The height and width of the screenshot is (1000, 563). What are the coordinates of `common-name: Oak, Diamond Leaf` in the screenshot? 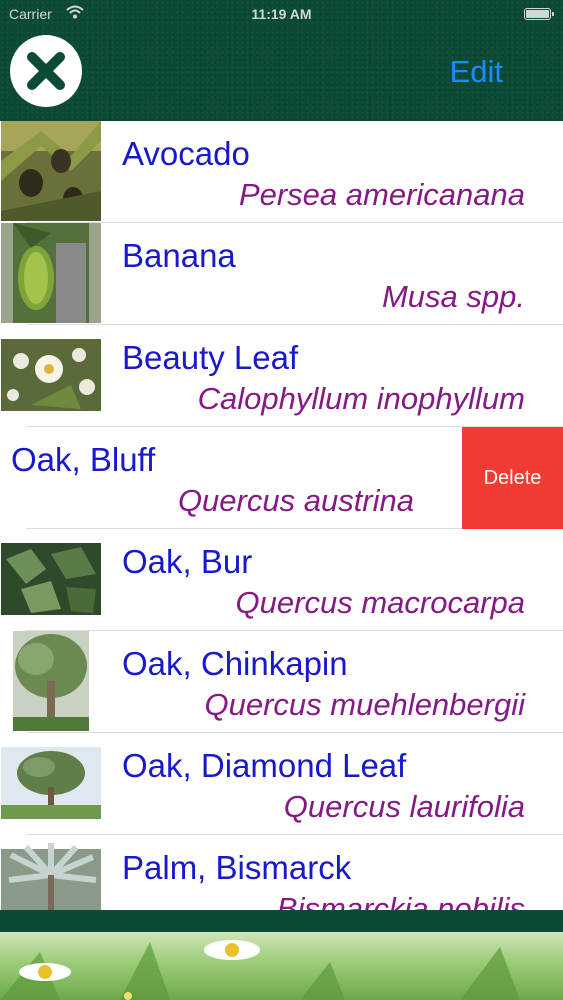 It's located at (264, 765).